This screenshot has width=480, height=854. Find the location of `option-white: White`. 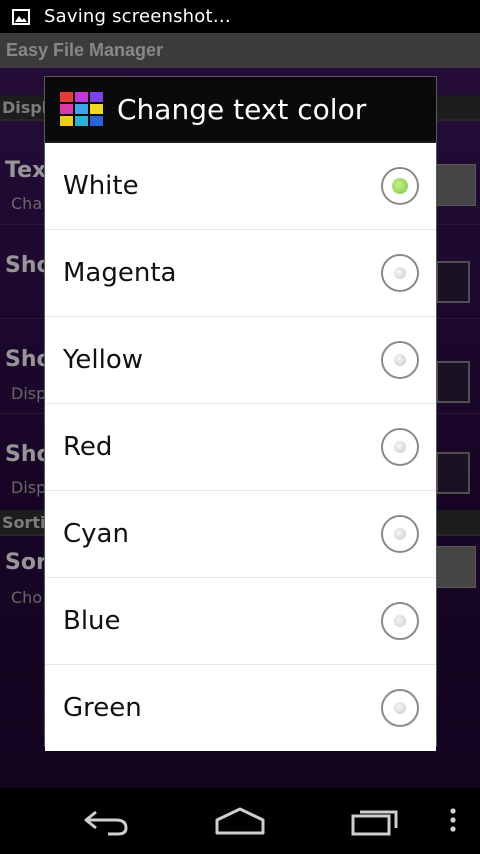

option-white: White is located at coordinates (240, 186).